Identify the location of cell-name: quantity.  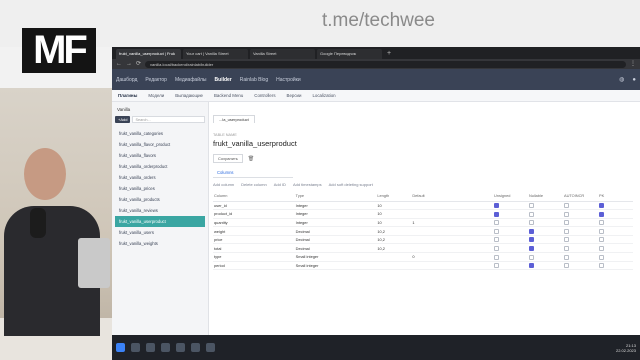
(254, 223).